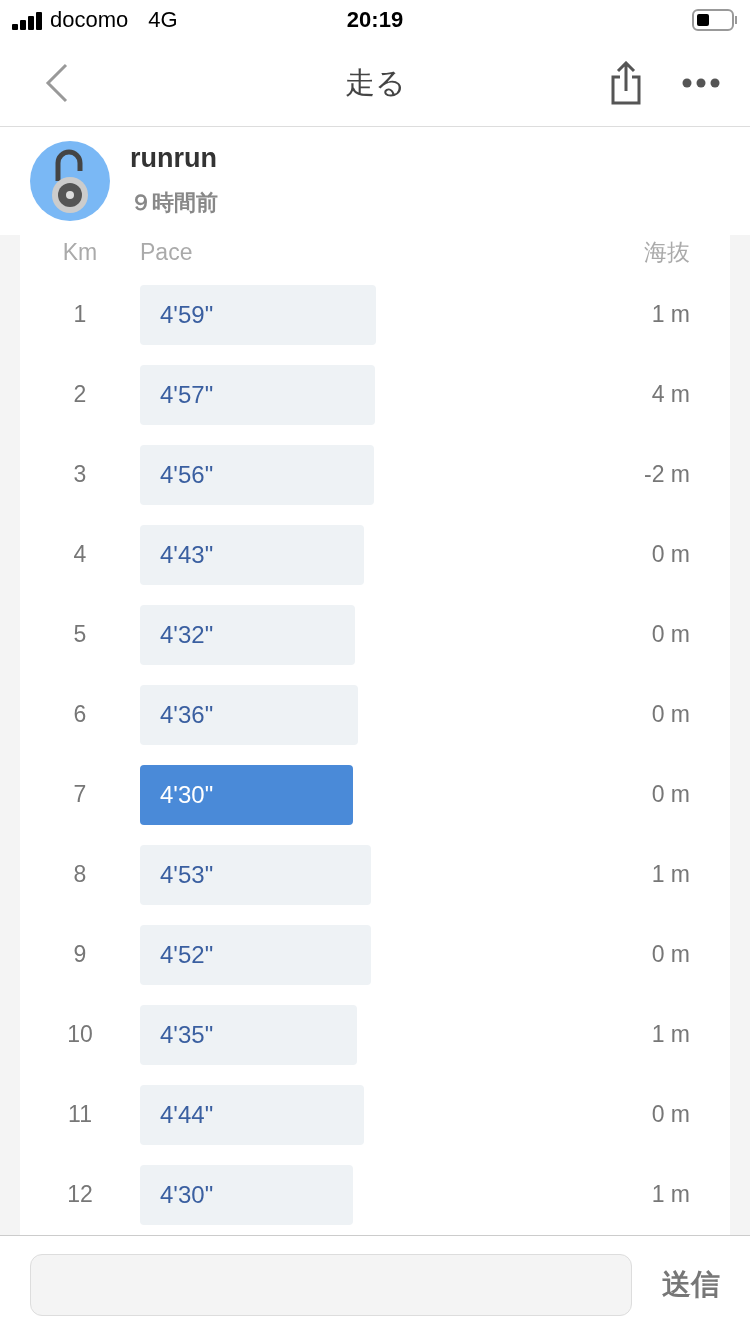 Image resolution: width=750 pixels, height=1334 pixels. I want to click on clock: 20:19, so click(375, 19).